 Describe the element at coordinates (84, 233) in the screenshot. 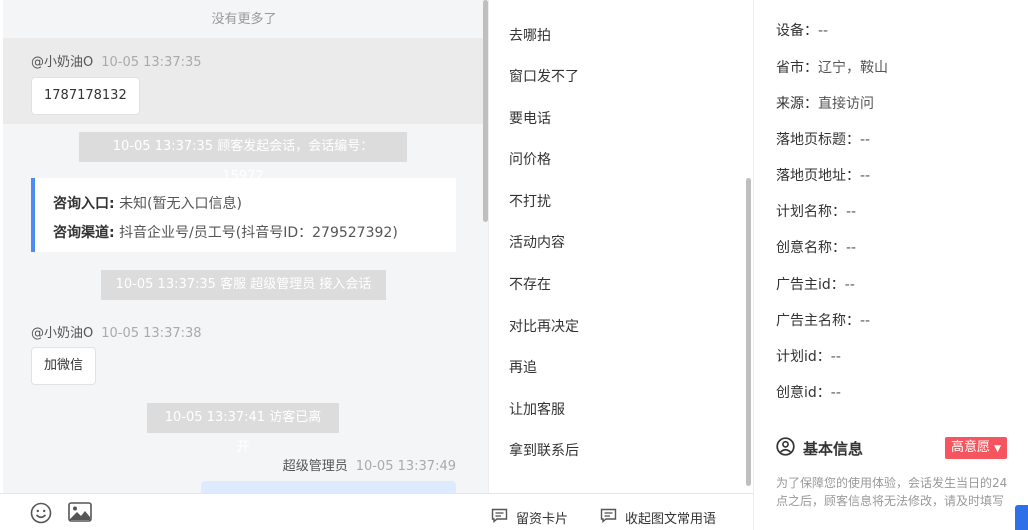

I see `channel-label: 咨询渠道:` at that location.